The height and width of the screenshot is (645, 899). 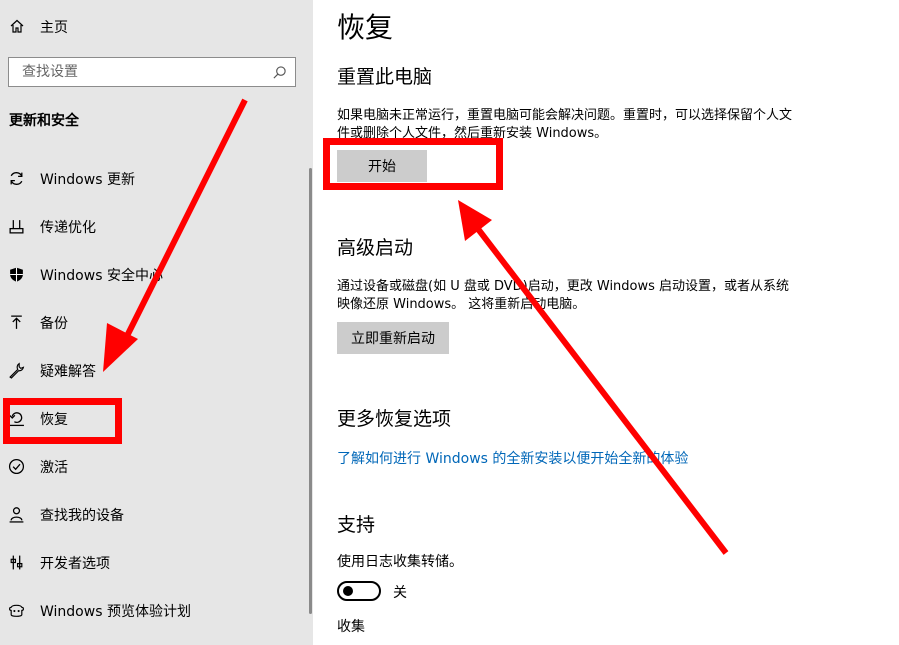 I want to click on toggle-knob, so click(x=348, y=591).